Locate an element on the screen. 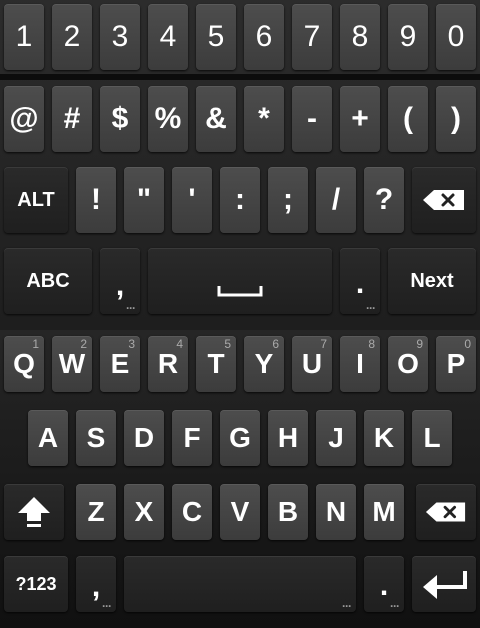 The image size is (480, 628). key-apostrophe: ' is located at coordinates (192, 200).